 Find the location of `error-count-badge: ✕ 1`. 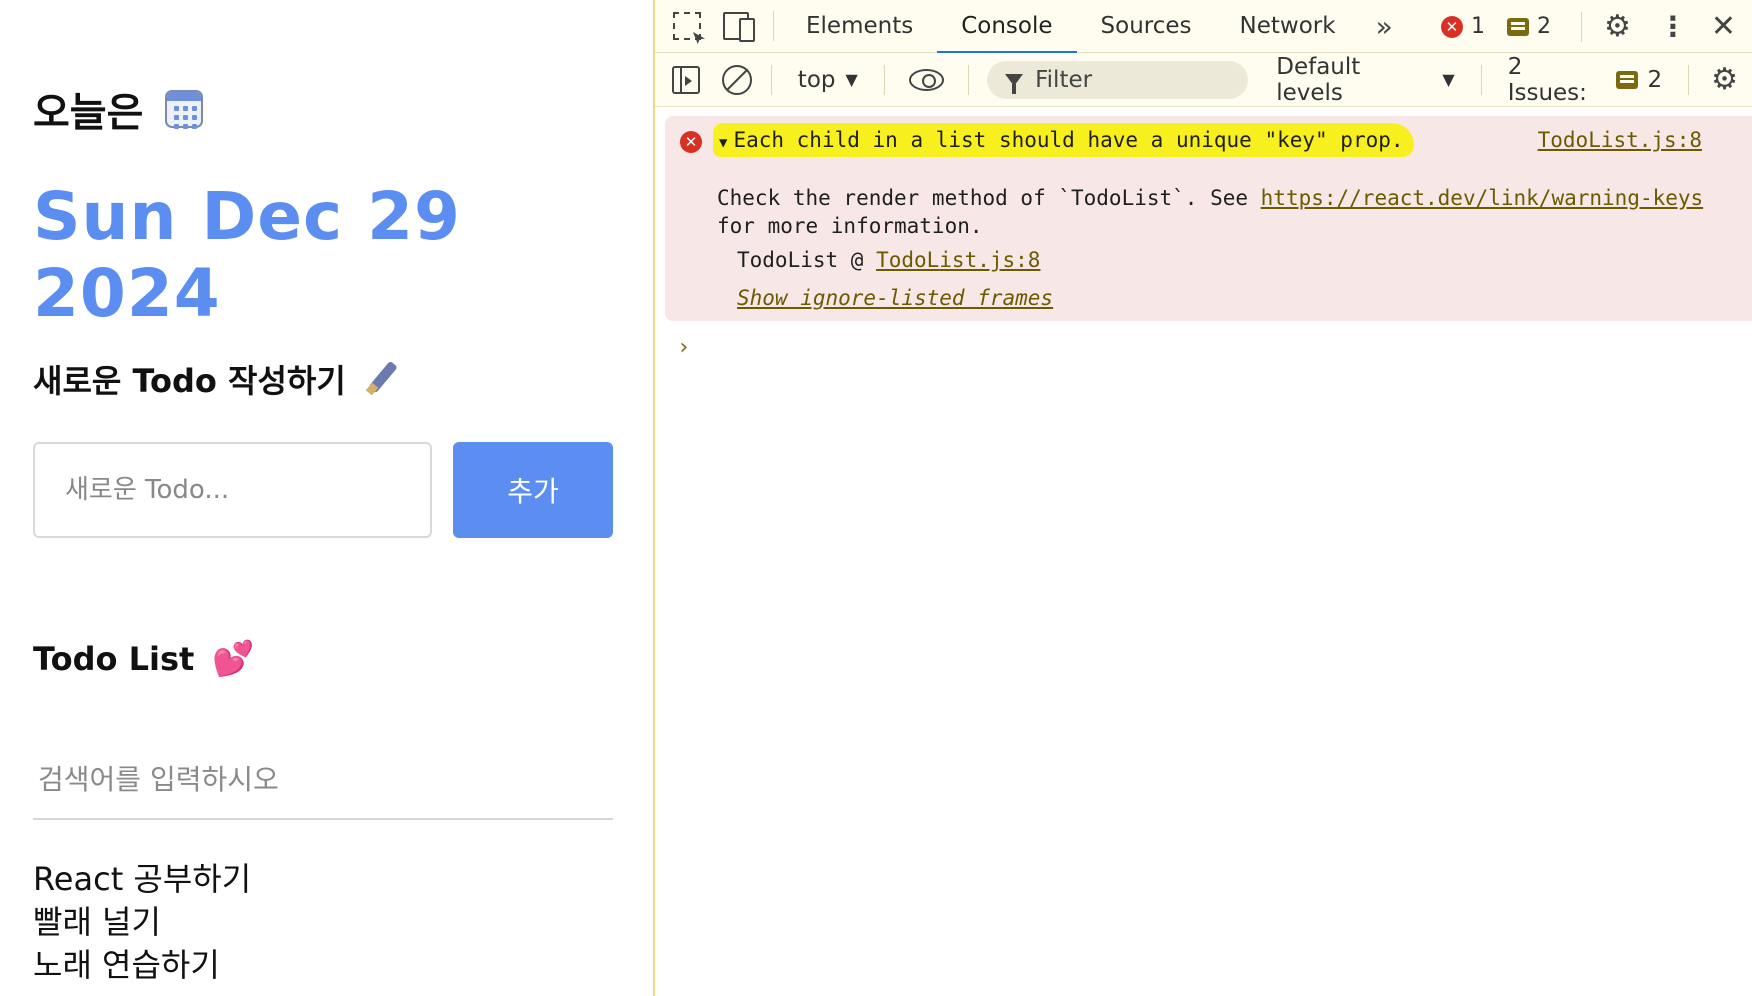

error-count-badge: ✕ 1 is located at coordinates (1462, 26).